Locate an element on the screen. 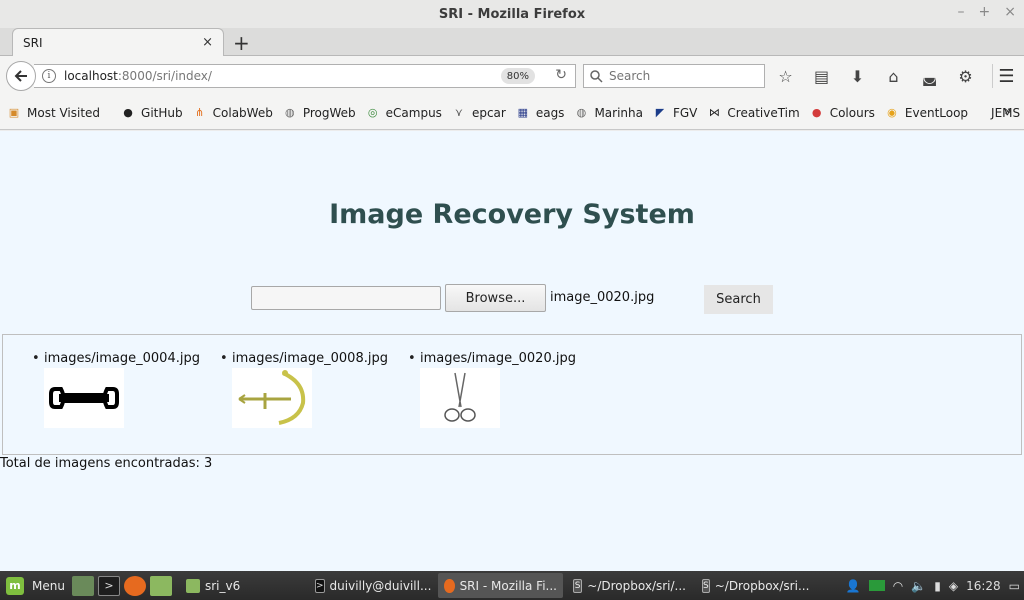 Image resolution: width=1024 pixels, height=600 pixels. start-menu-label: Menu is located at coordinates (48, 585).